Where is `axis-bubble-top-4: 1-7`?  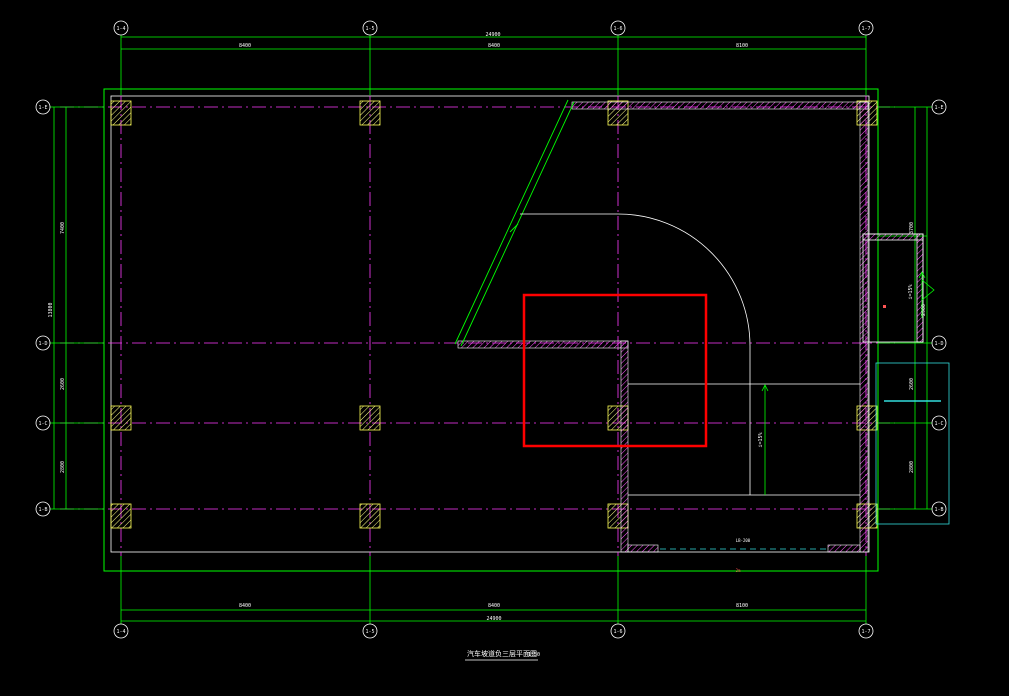
axis-bubble-top-4: 1-7 is located at coordinates (866, 28).